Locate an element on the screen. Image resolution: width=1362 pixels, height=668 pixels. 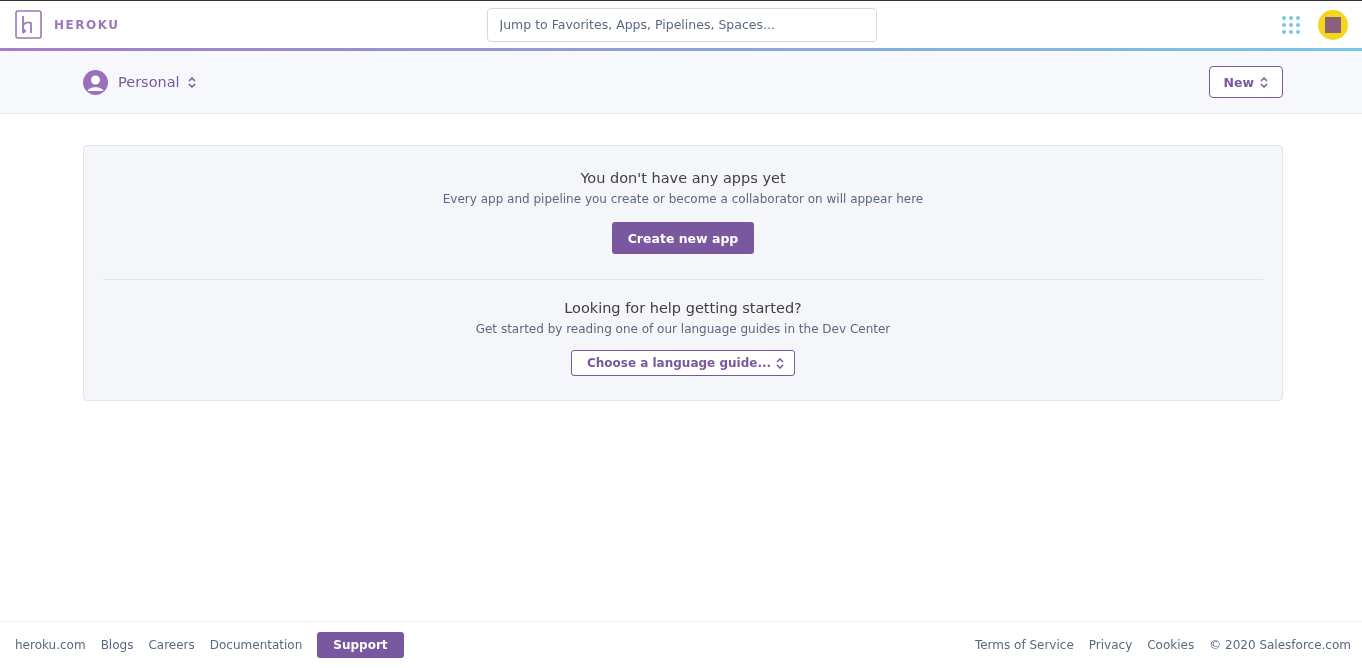
empty-state-text: Every app and pipeline you create or become a collaborator on will appear here is located at coordinates (683, 199).